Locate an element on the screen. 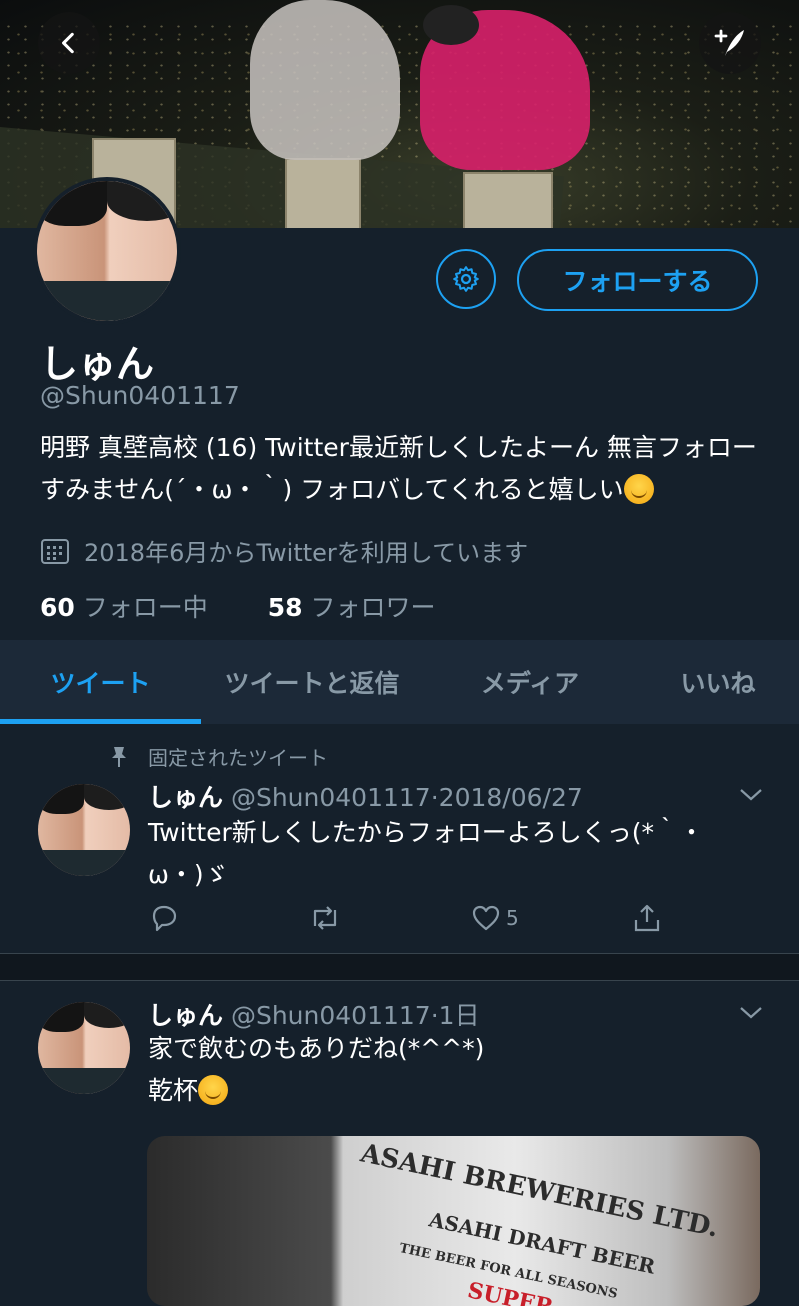 The image size is (799, 1306). tweet-header: しゅん @Shun0401117·2018/06/27 is located at coordinates (365, 796).